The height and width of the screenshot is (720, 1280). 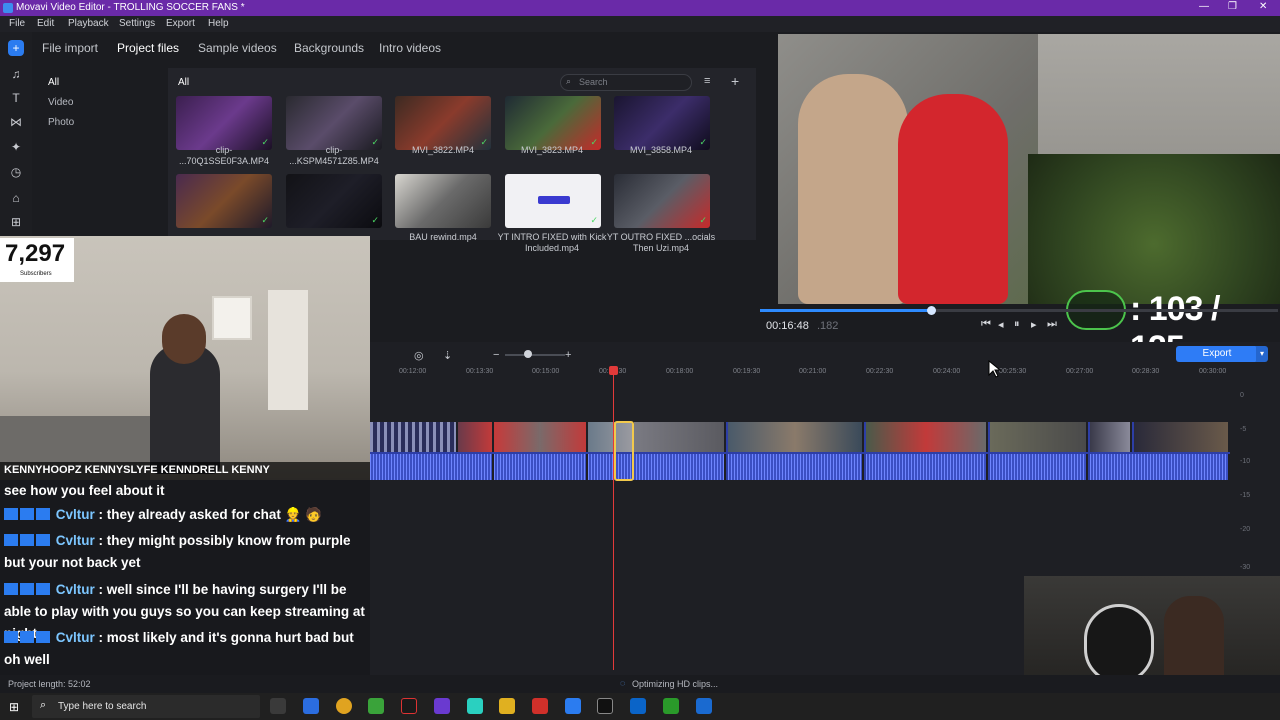 What do you see at coordinates (409, 706) in the screenshot?
I see `obs-icon` at bounding box center [409, 706].